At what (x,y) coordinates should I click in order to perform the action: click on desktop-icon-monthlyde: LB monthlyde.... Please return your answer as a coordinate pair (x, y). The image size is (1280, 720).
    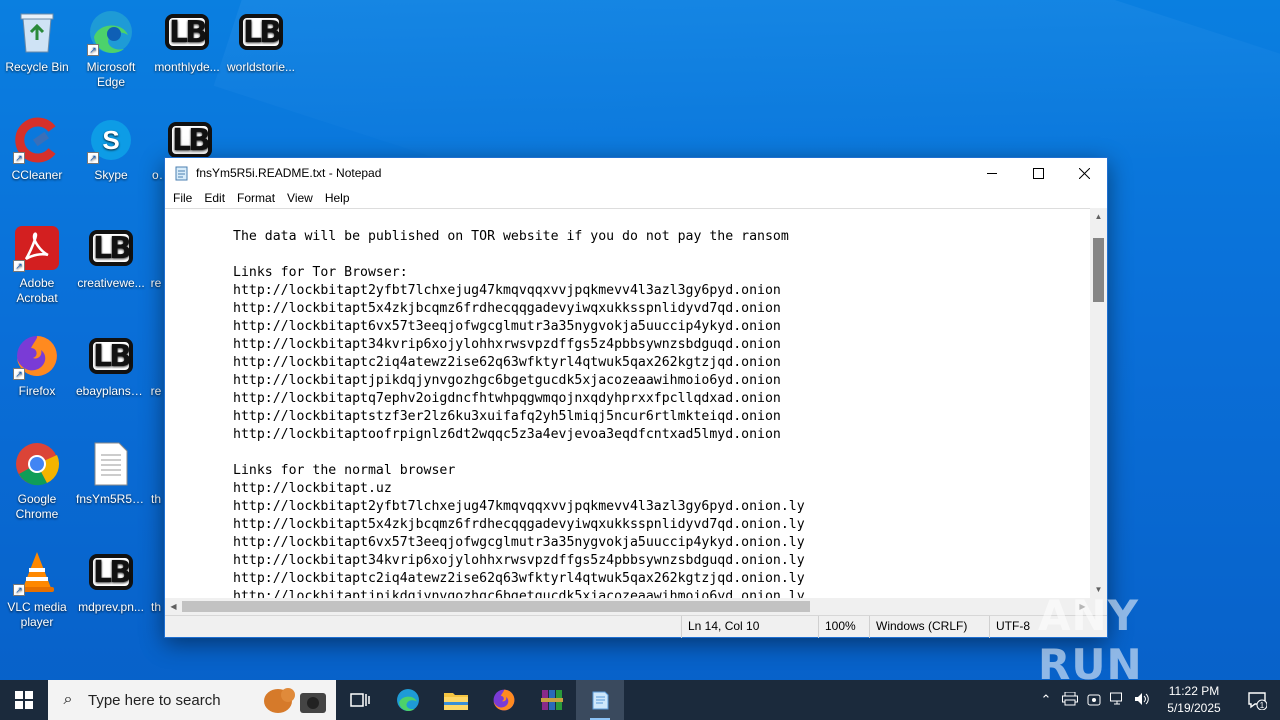
    Looking at the image, I should click on (187, 38).